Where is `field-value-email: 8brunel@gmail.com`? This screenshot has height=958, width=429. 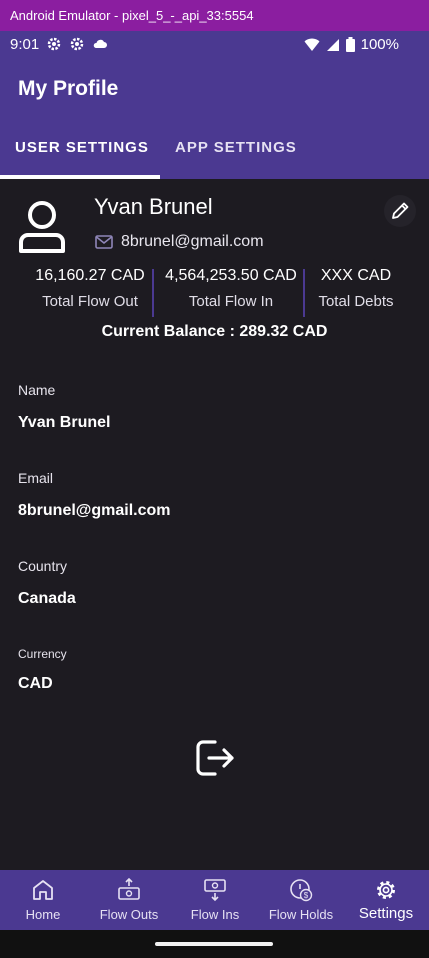 field-value-email: 8brunel@gmail.com is located at coordinates (94, 511).